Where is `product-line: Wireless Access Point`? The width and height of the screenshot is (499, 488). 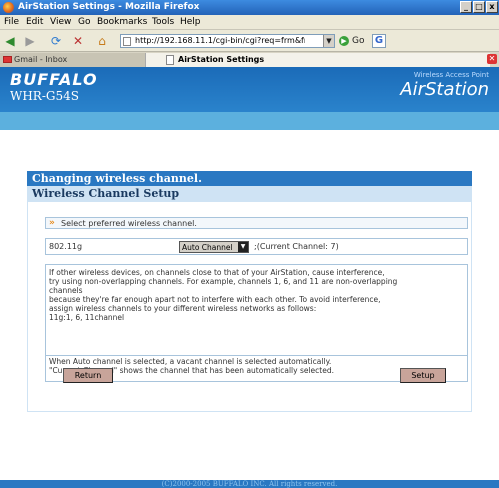 product-line: Wireless Access Point is located at coordinates (451, 75).